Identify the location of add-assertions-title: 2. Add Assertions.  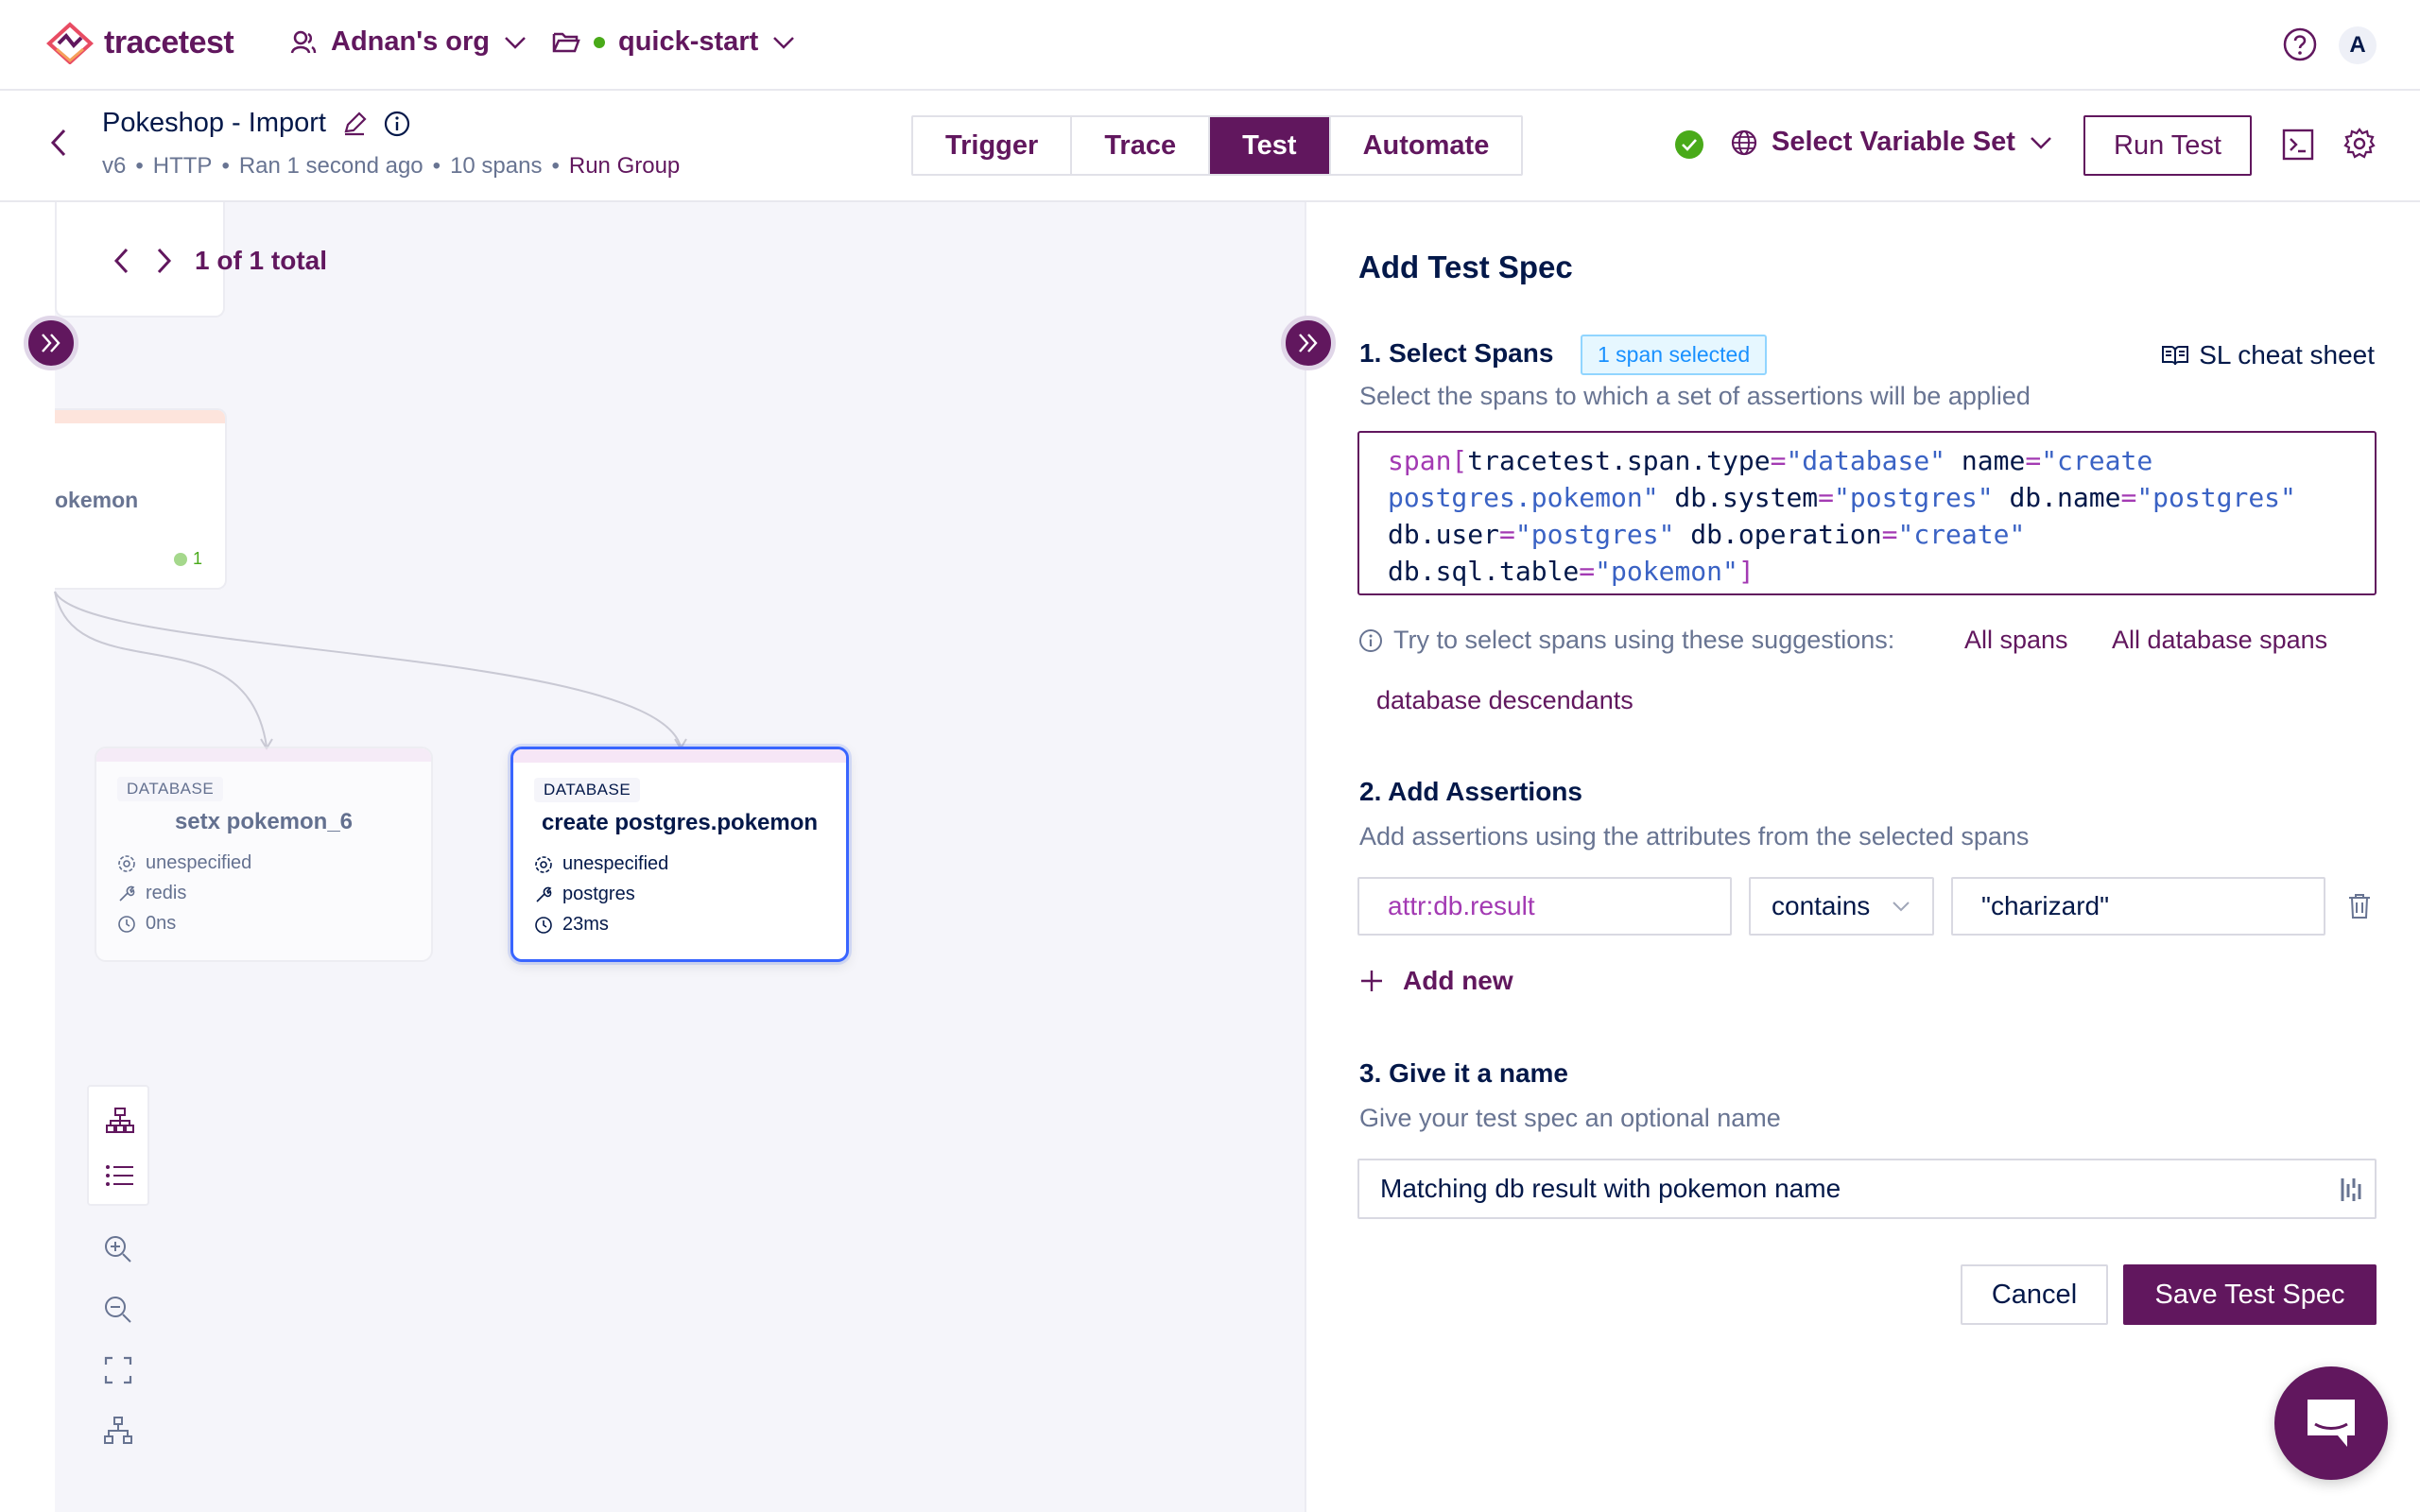
(1470, 791).